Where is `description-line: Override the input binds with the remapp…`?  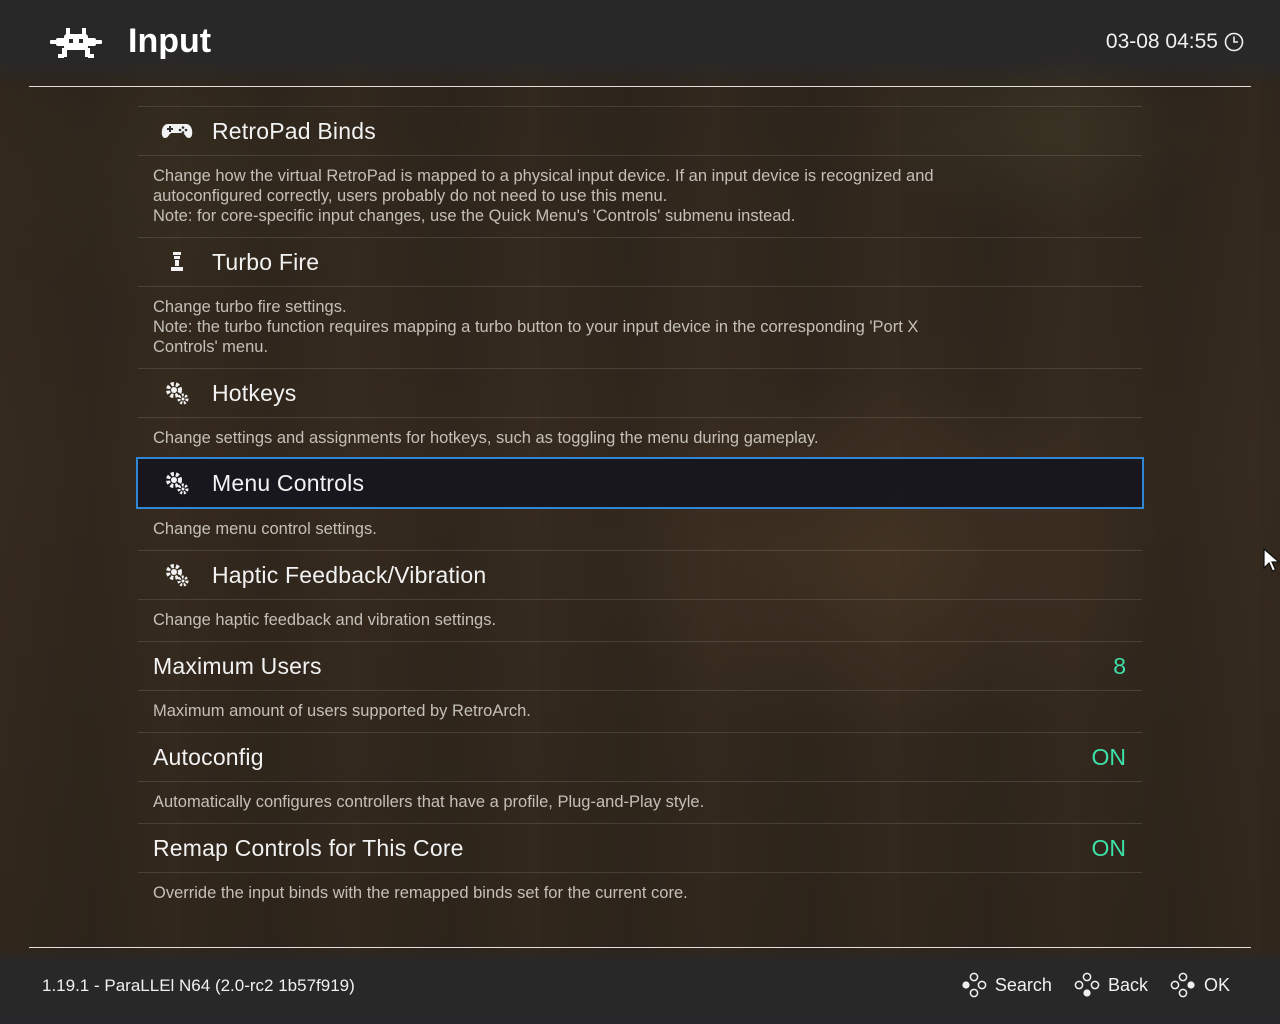 description-line: Override the input binds with the remapp… is located at coordinates (420, 893).